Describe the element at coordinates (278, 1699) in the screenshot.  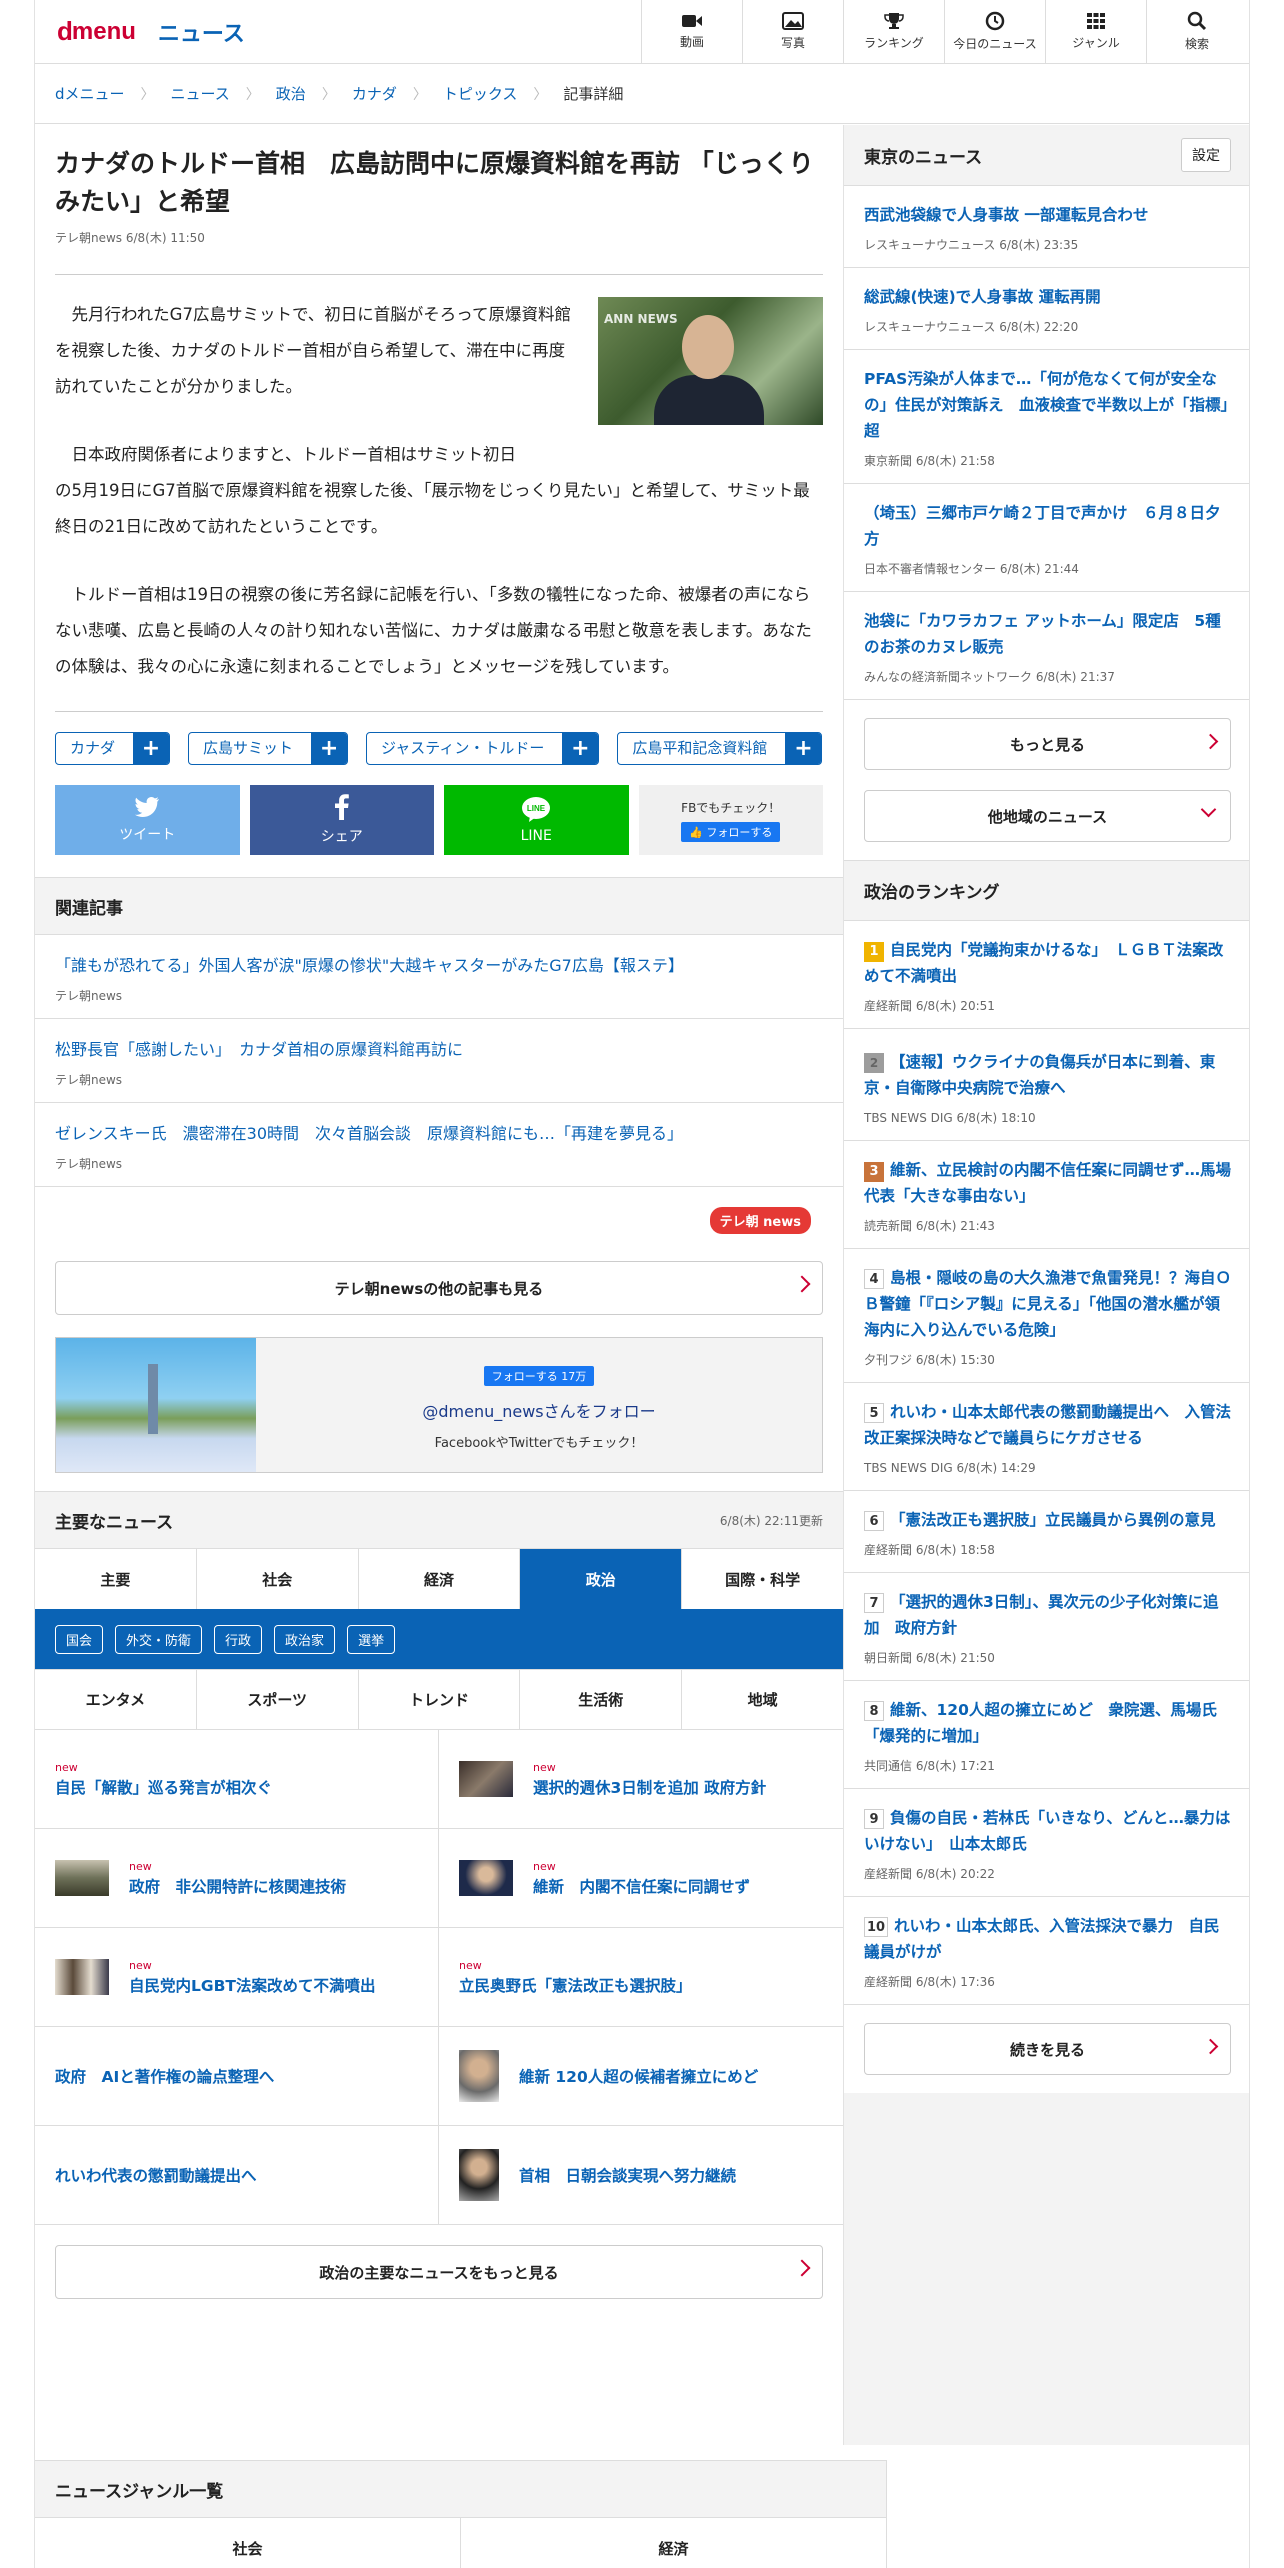
I see `tab-sports: スポーツ` at that location.